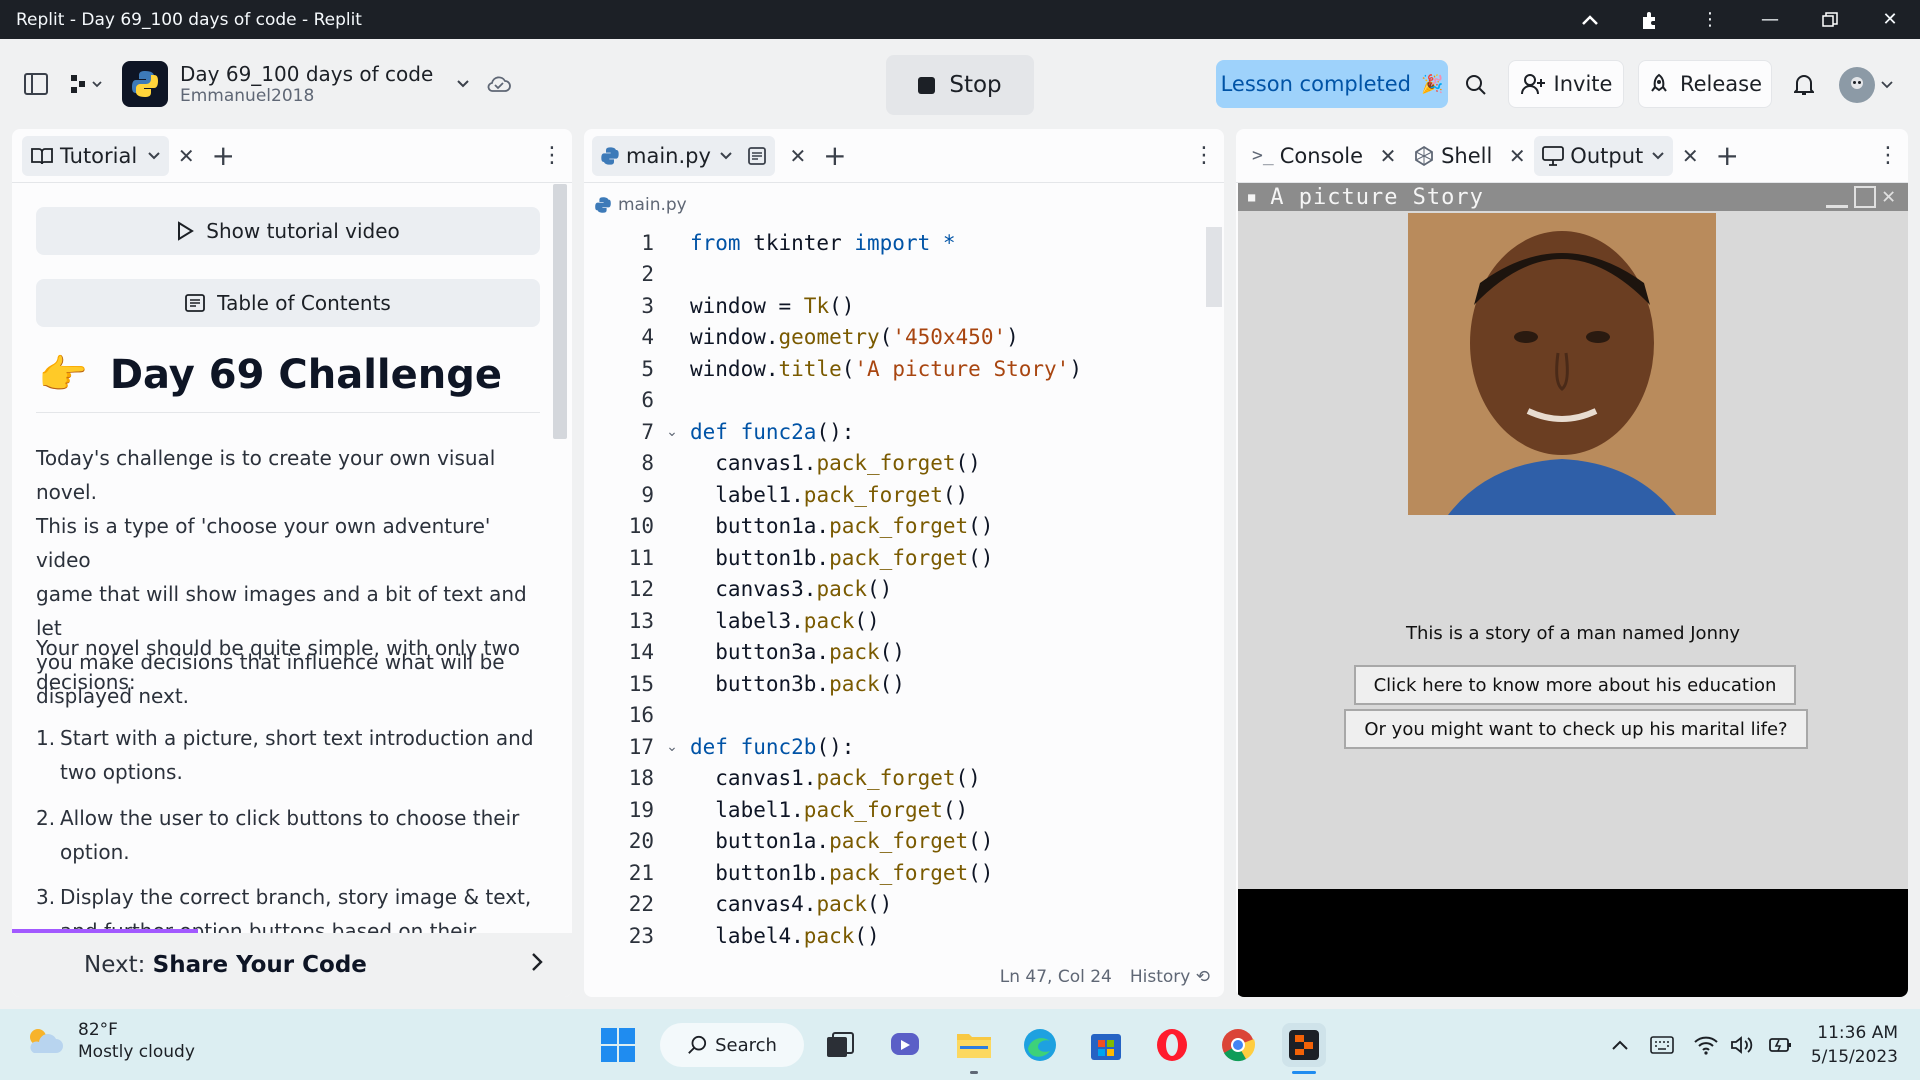  Describe the element at coordinates (1566, 84) in the screenshot. I see `invite-button: Invite` at that location.